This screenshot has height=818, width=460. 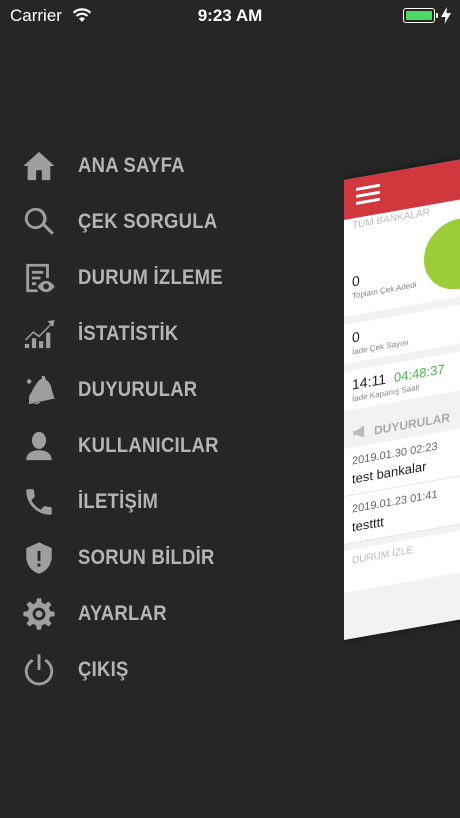 I want to click on menu-item-status-watch: DURUM İZLEME, so click(x=180, y=278).